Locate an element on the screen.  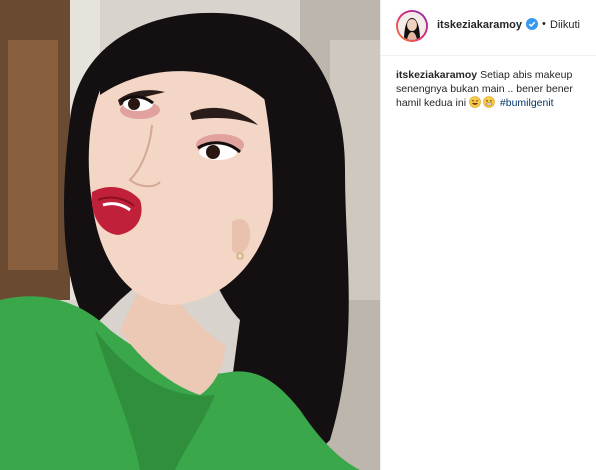
hashtag-link: #bumilgenit is located at coordinates (527, 103).